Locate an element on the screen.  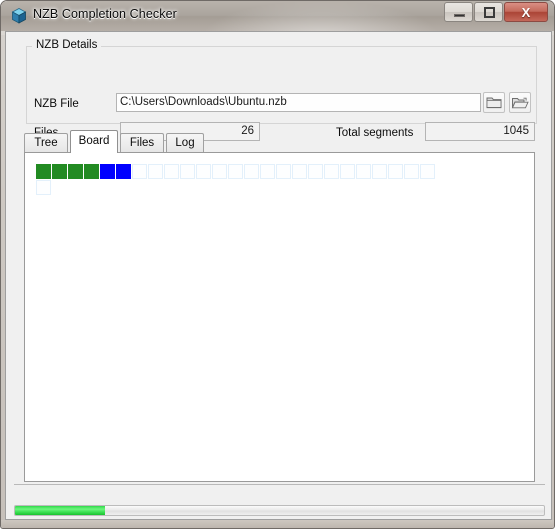
folder-open-icon is located at coordinates (520, 103).